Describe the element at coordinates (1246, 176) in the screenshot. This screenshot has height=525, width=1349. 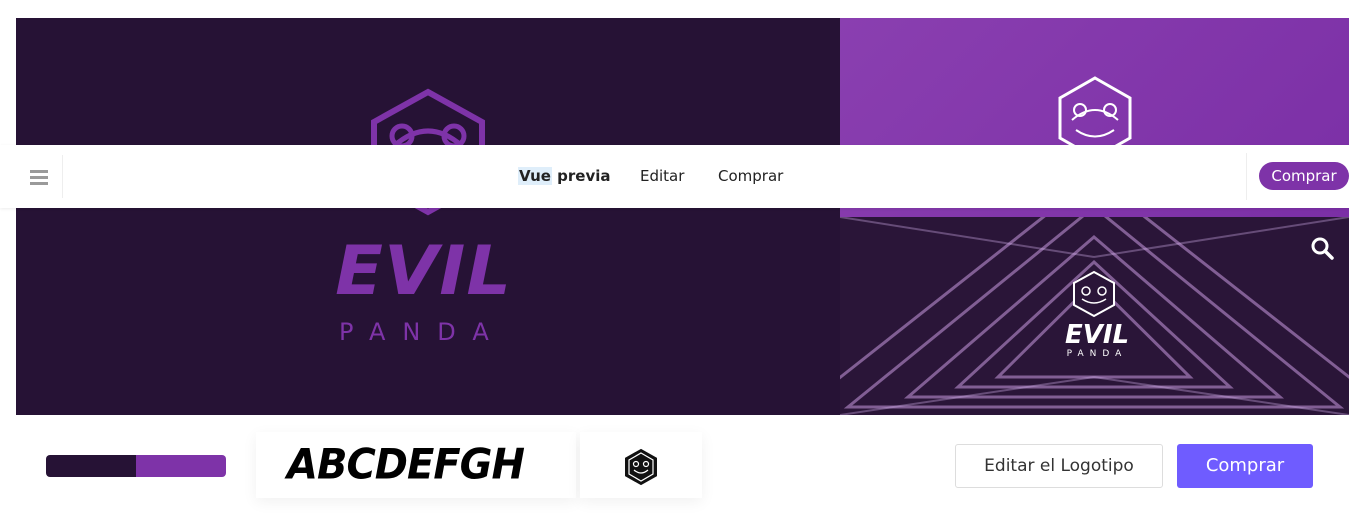
I see `toolbar-divider` at that location.